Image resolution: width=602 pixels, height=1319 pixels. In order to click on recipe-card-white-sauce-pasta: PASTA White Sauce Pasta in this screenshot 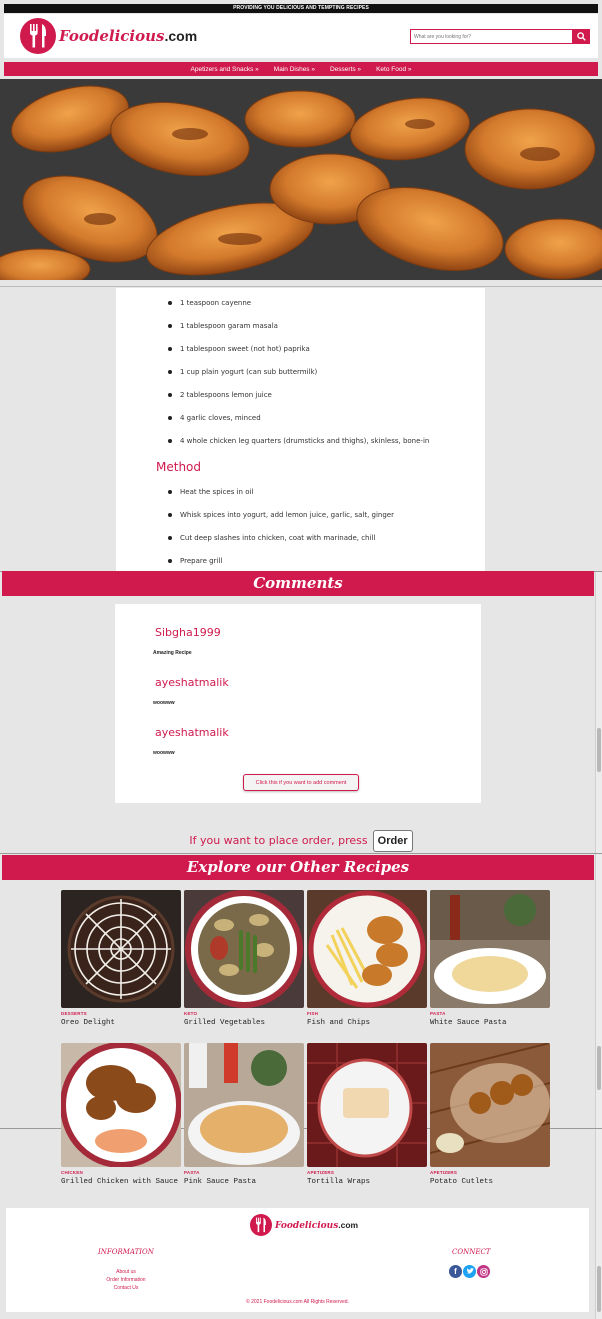, I will do `click(490, 959)`.